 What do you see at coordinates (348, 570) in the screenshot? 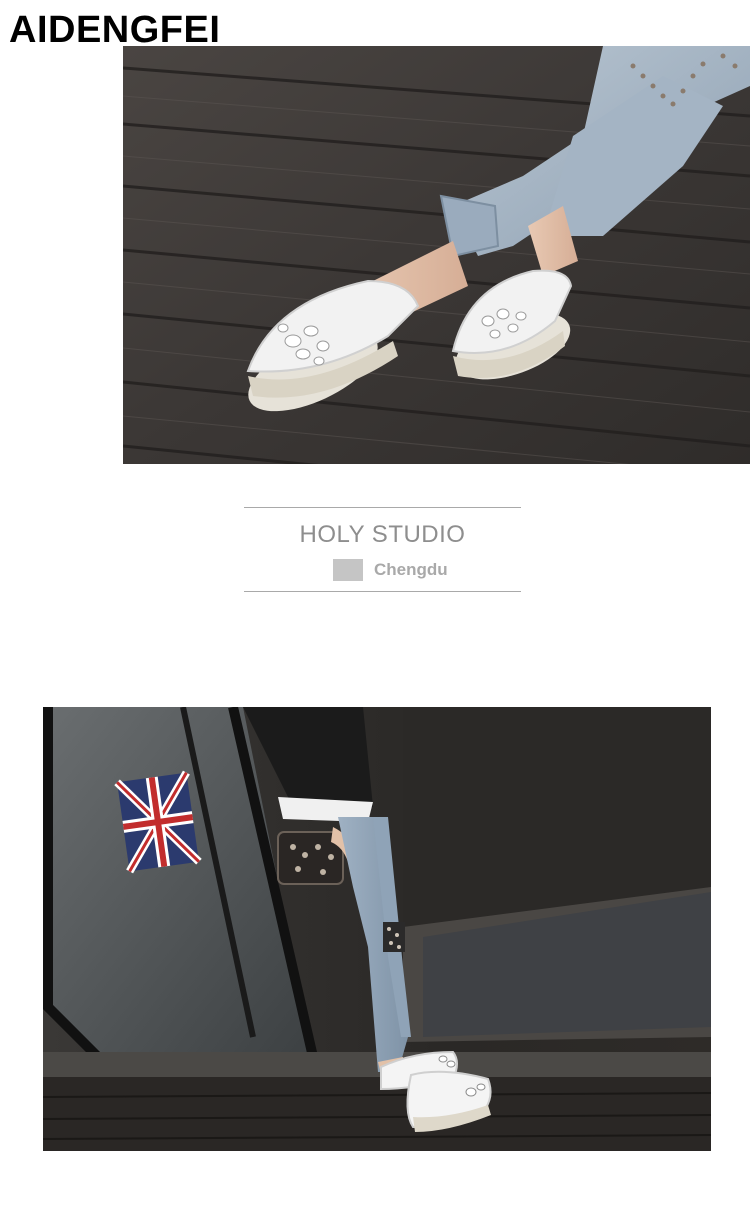
I see `studio-swatch` at bounding box center [348, 570].